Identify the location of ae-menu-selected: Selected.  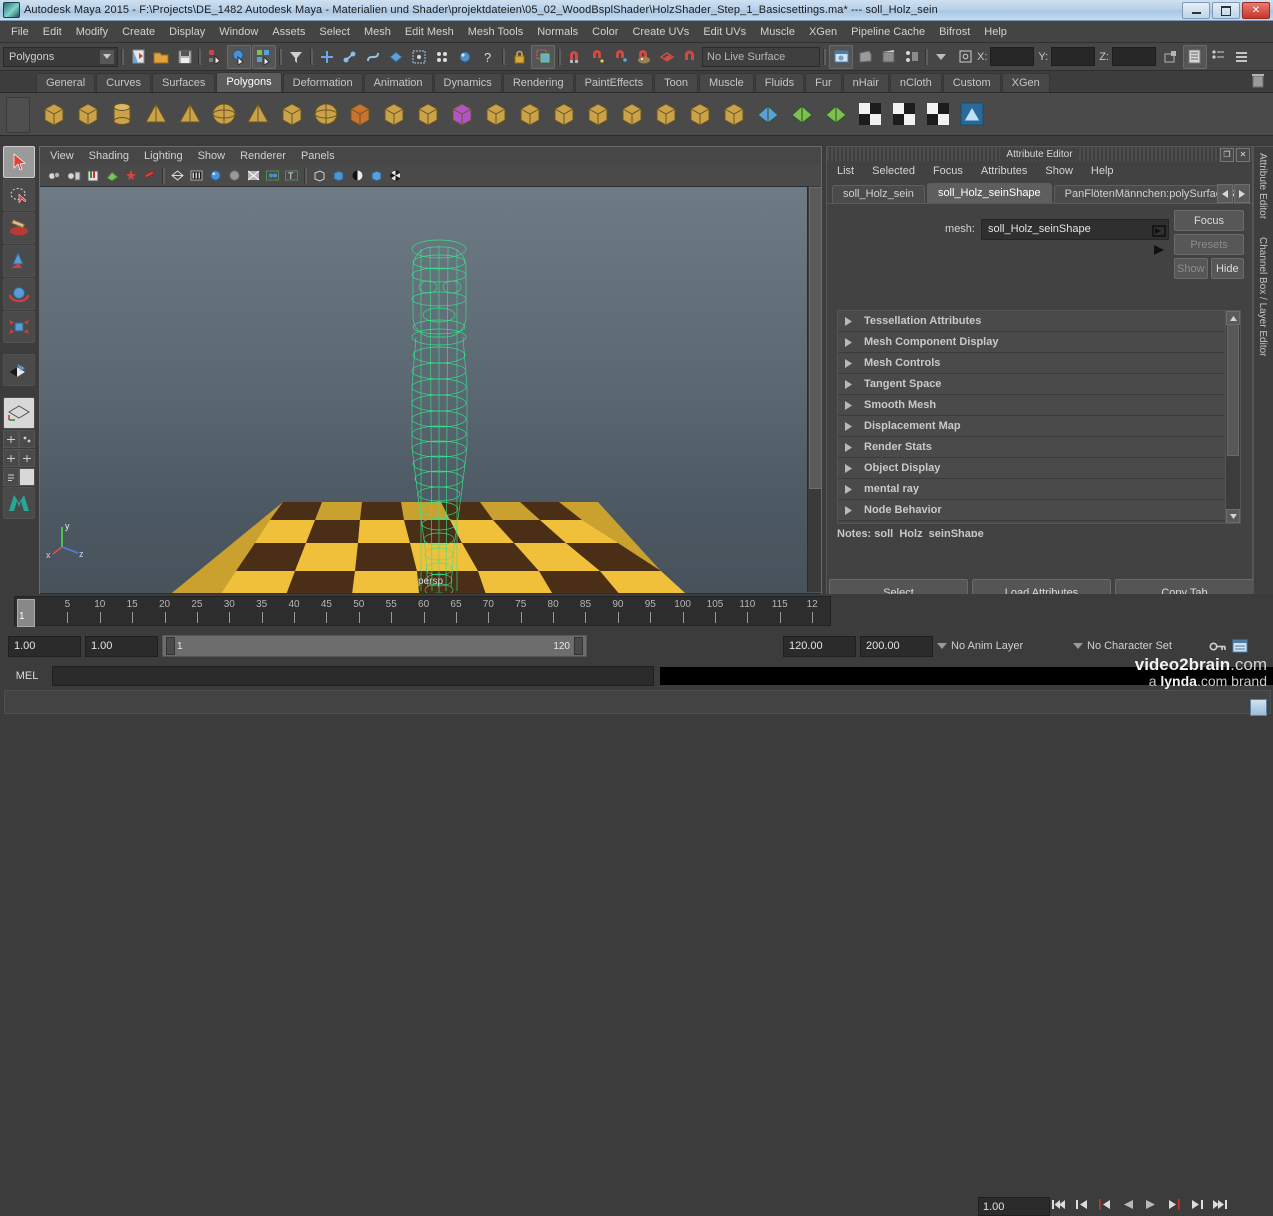
(893, 171).